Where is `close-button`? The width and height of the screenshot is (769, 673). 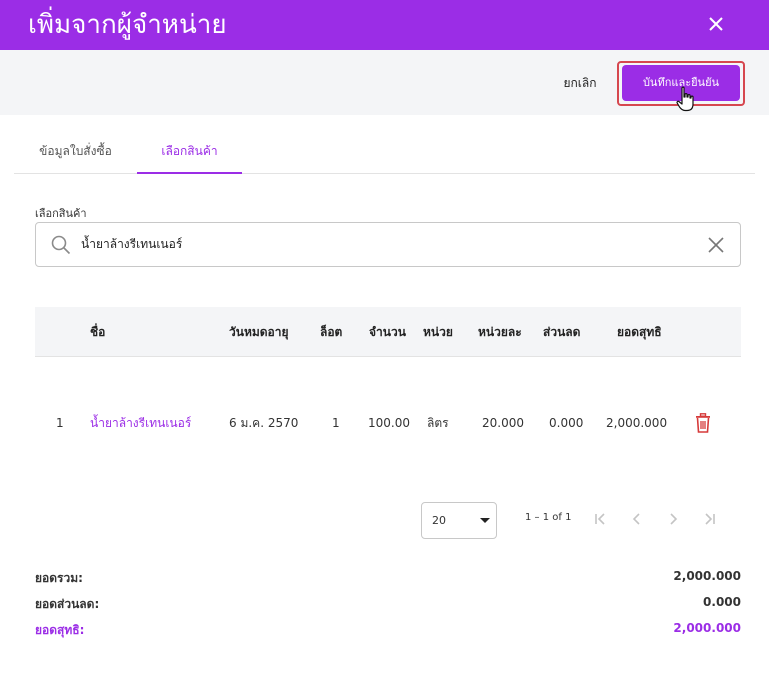
close-button is located at coordinates (716, 24).